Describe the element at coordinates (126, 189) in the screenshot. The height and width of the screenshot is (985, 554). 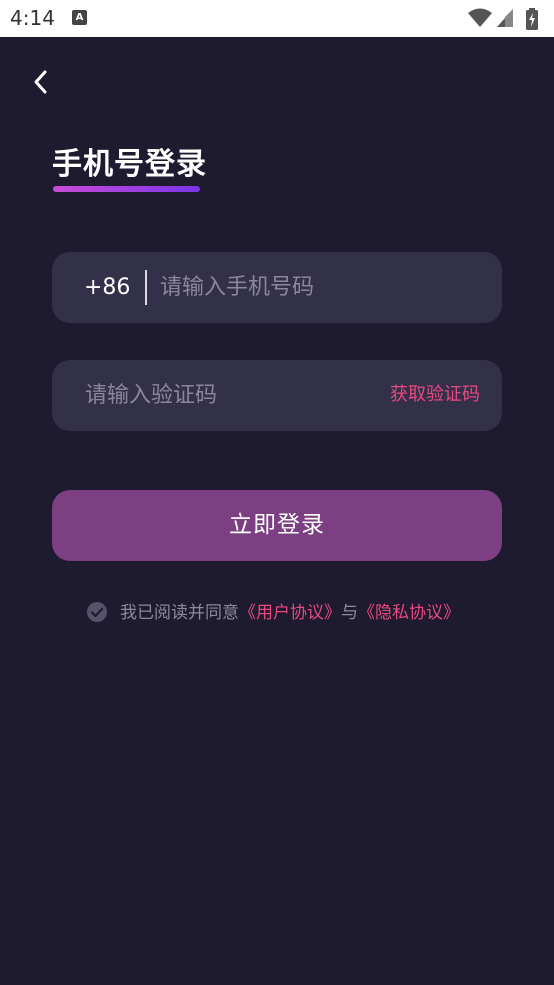
I see `title-underline` at that location.